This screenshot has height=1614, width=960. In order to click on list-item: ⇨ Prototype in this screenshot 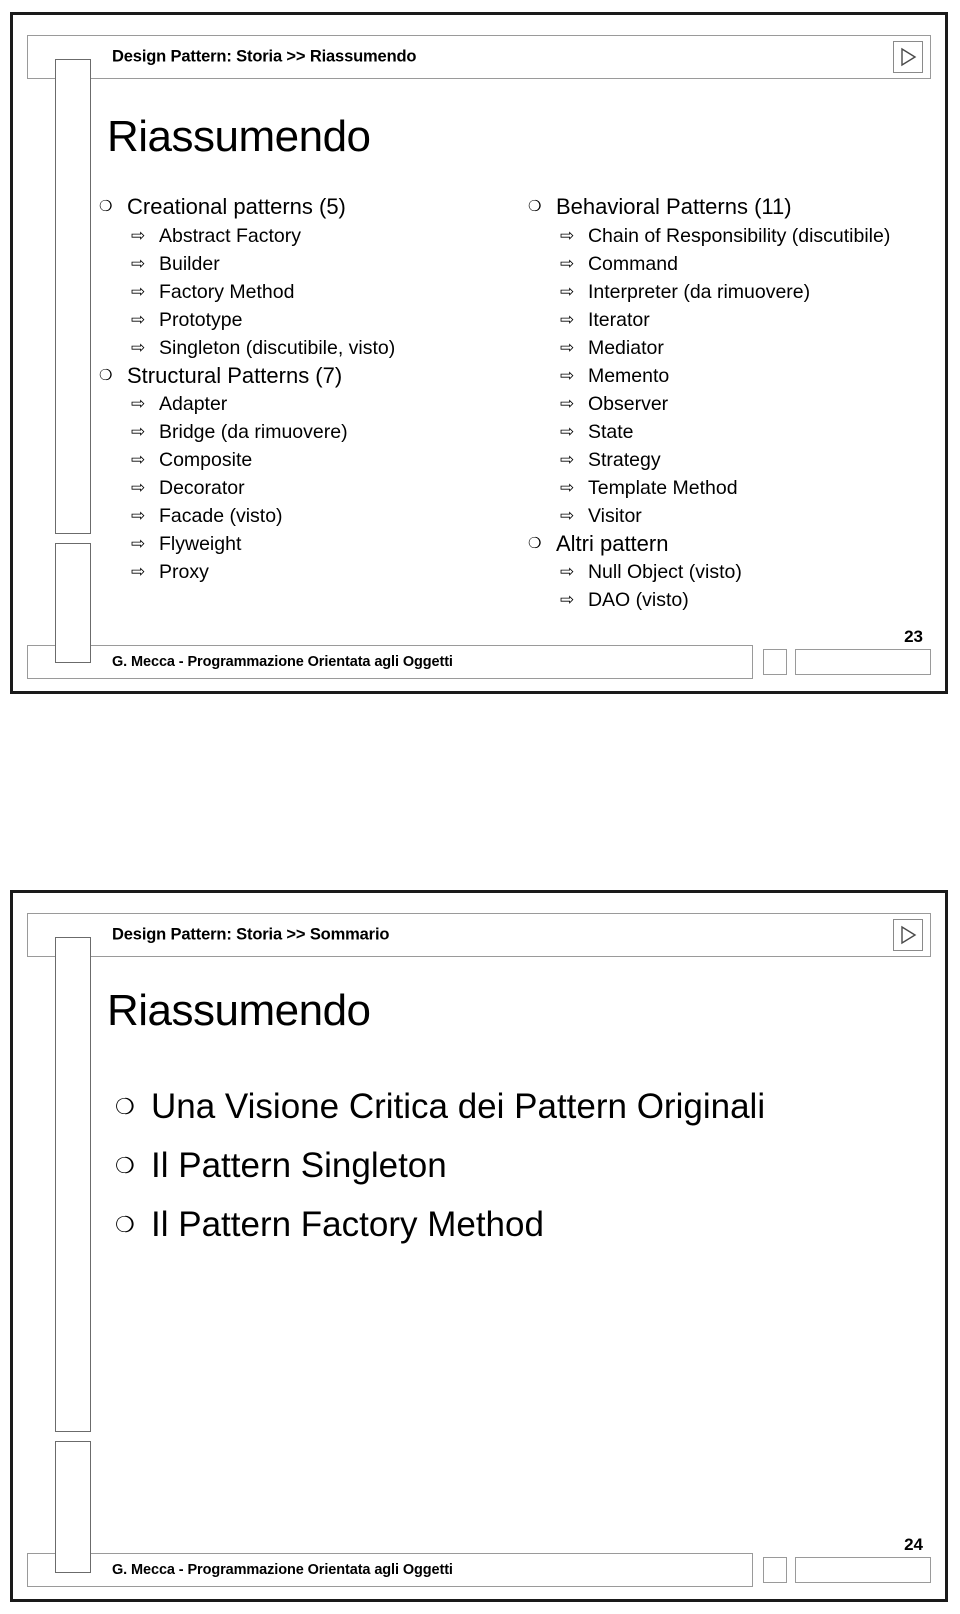, I will do `click(322, 320)`.